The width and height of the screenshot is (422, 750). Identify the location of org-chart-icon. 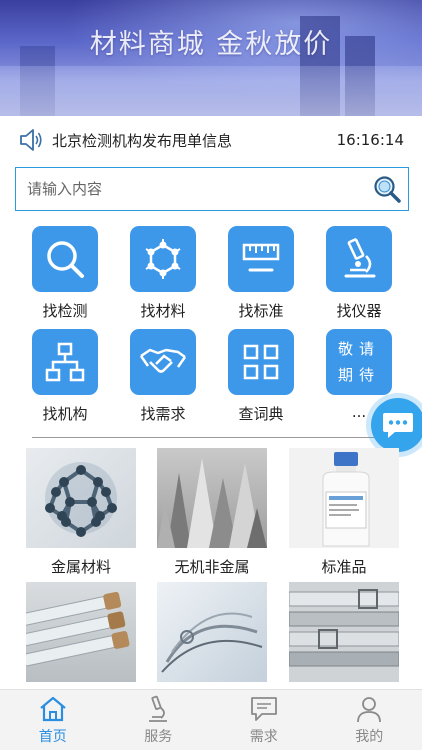
(65, 362).